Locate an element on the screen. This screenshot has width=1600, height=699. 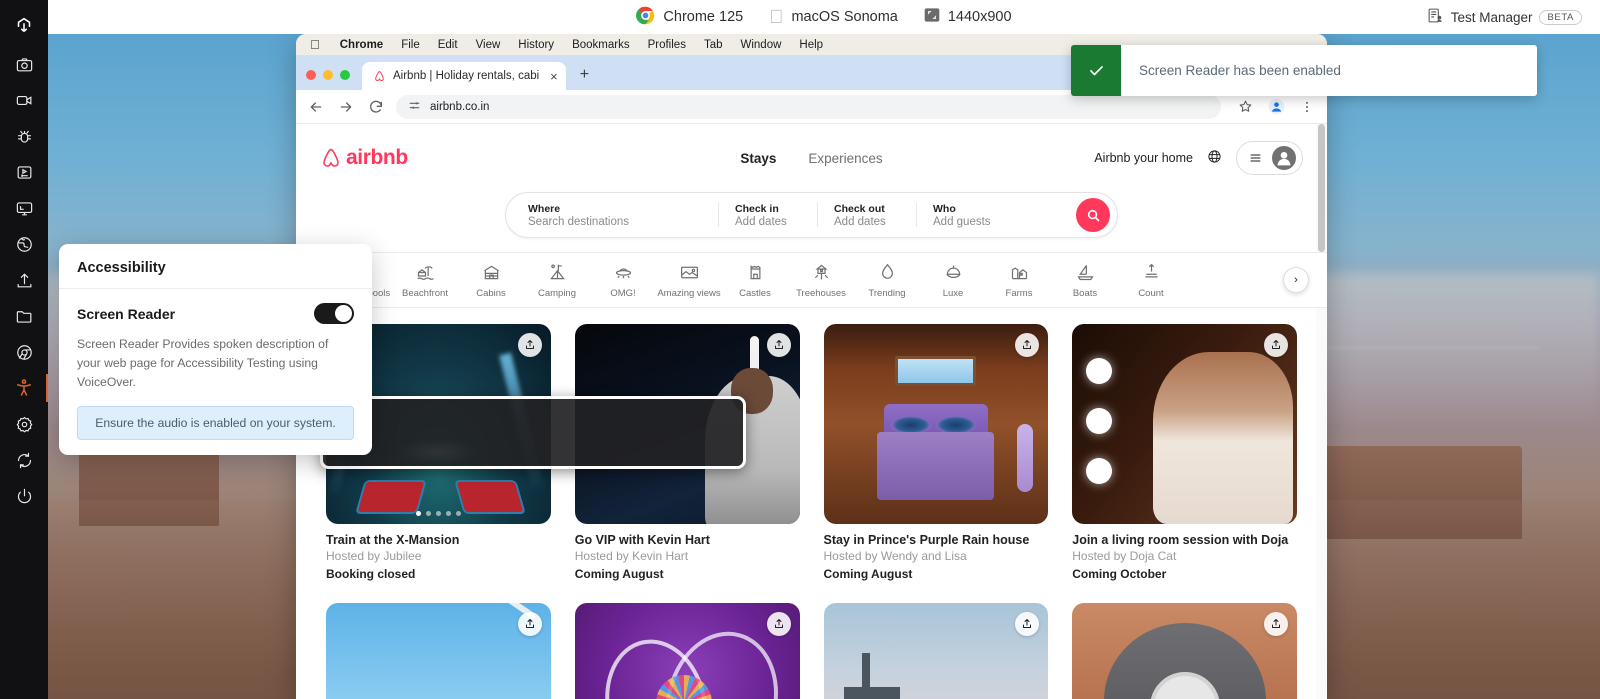
search-button is located at coordinates (1093, 215).